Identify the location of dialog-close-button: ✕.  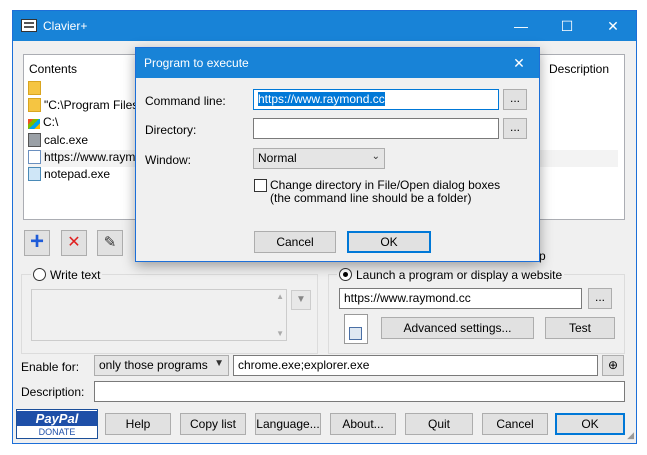
(519, 63).